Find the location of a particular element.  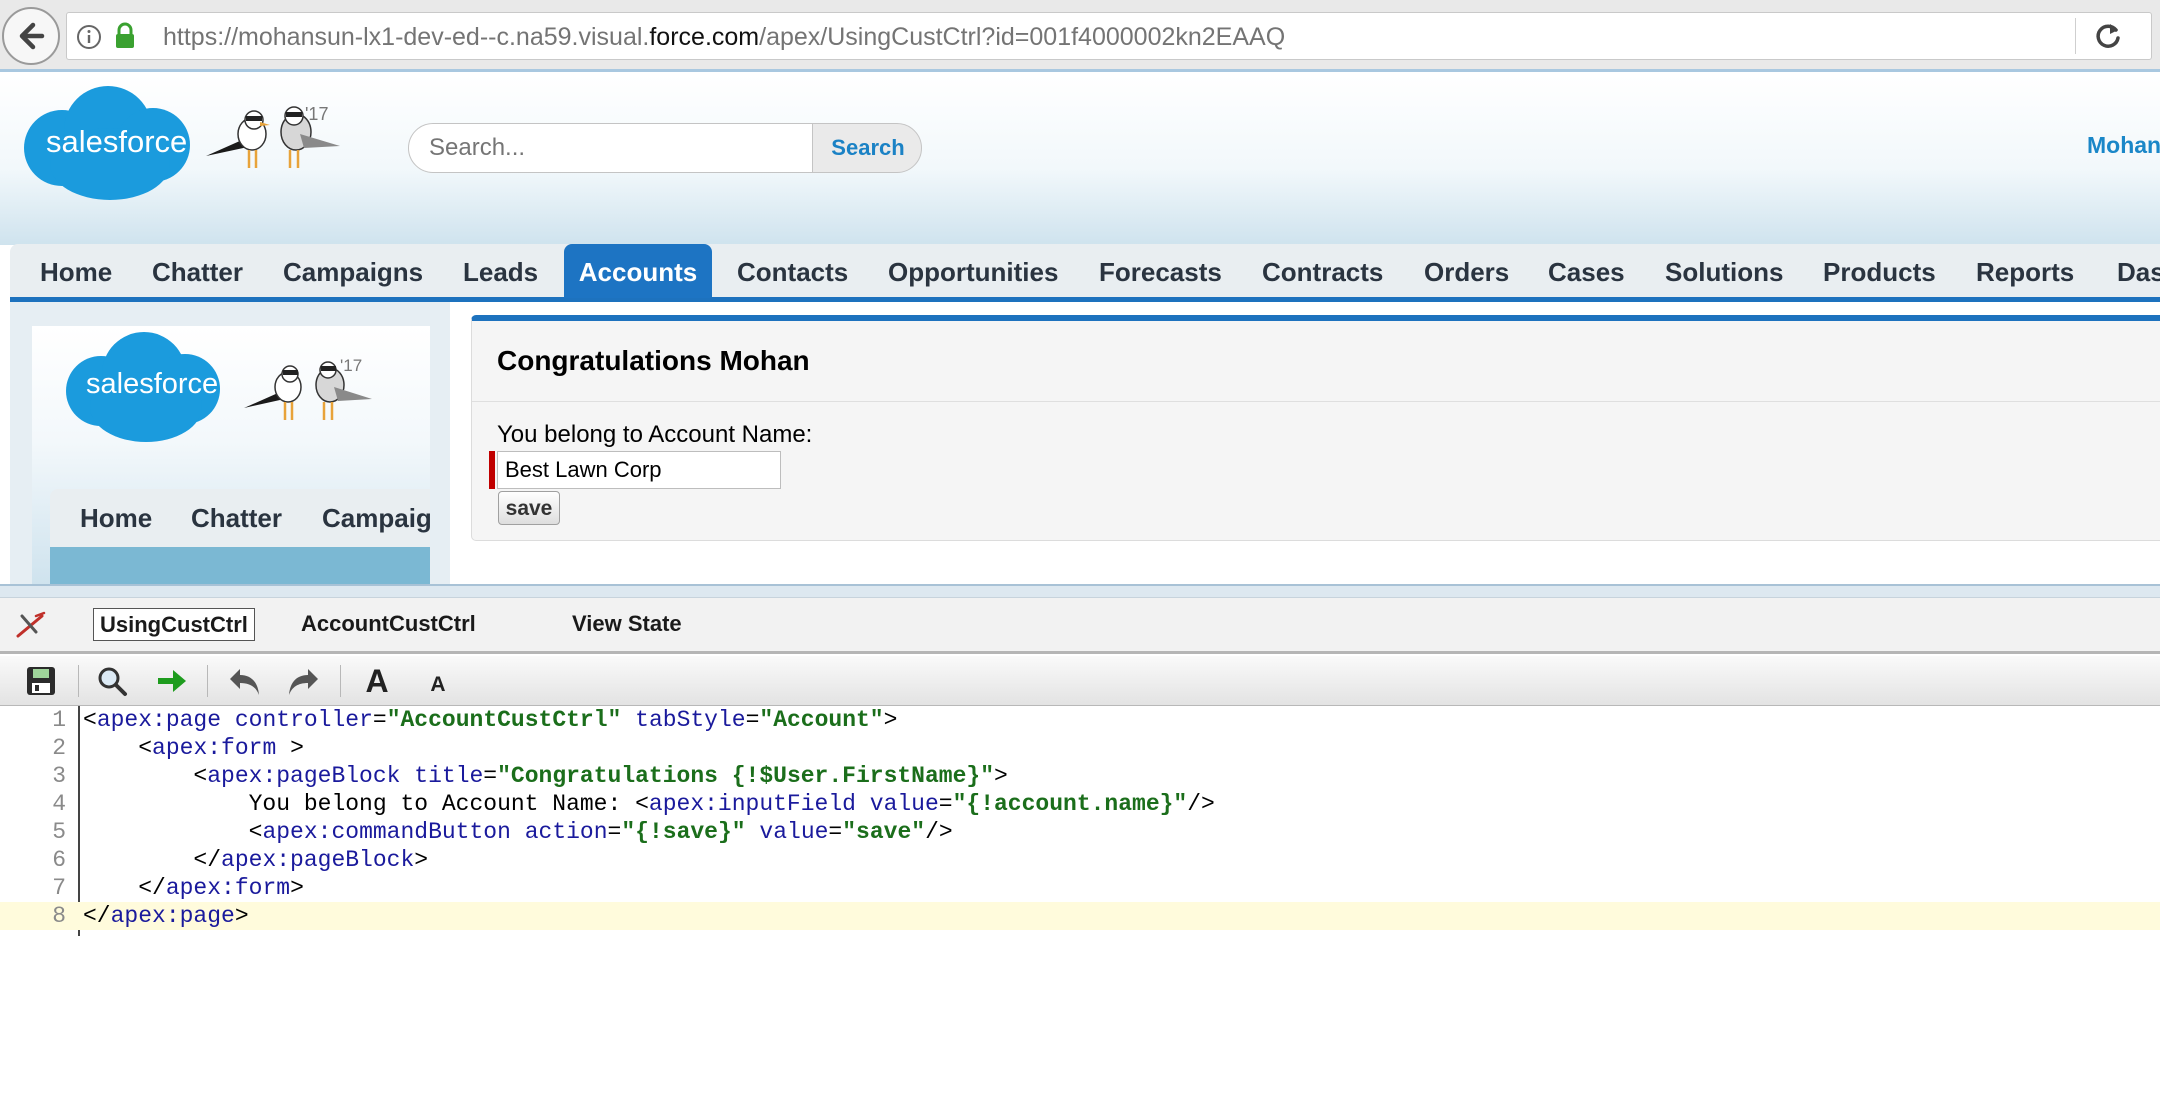

reload-icon is located at coordinates (2108, 36).